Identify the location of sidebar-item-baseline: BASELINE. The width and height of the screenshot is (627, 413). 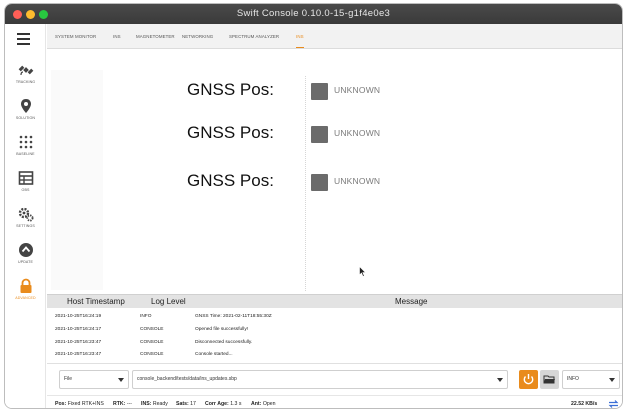
(25, 152).